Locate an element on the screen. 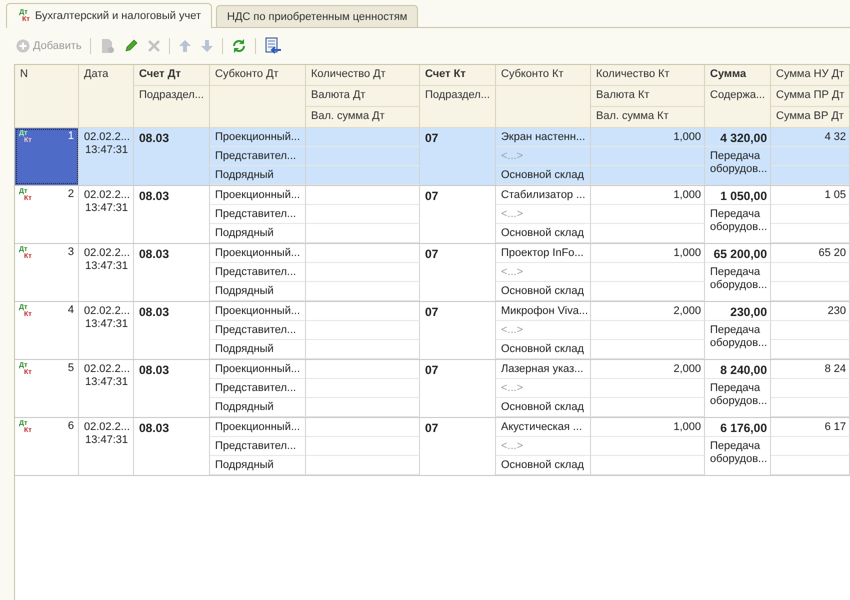 The width and height of the screenshot is (850, 600). table-cell: 230 is located at coordinates (837, 311).